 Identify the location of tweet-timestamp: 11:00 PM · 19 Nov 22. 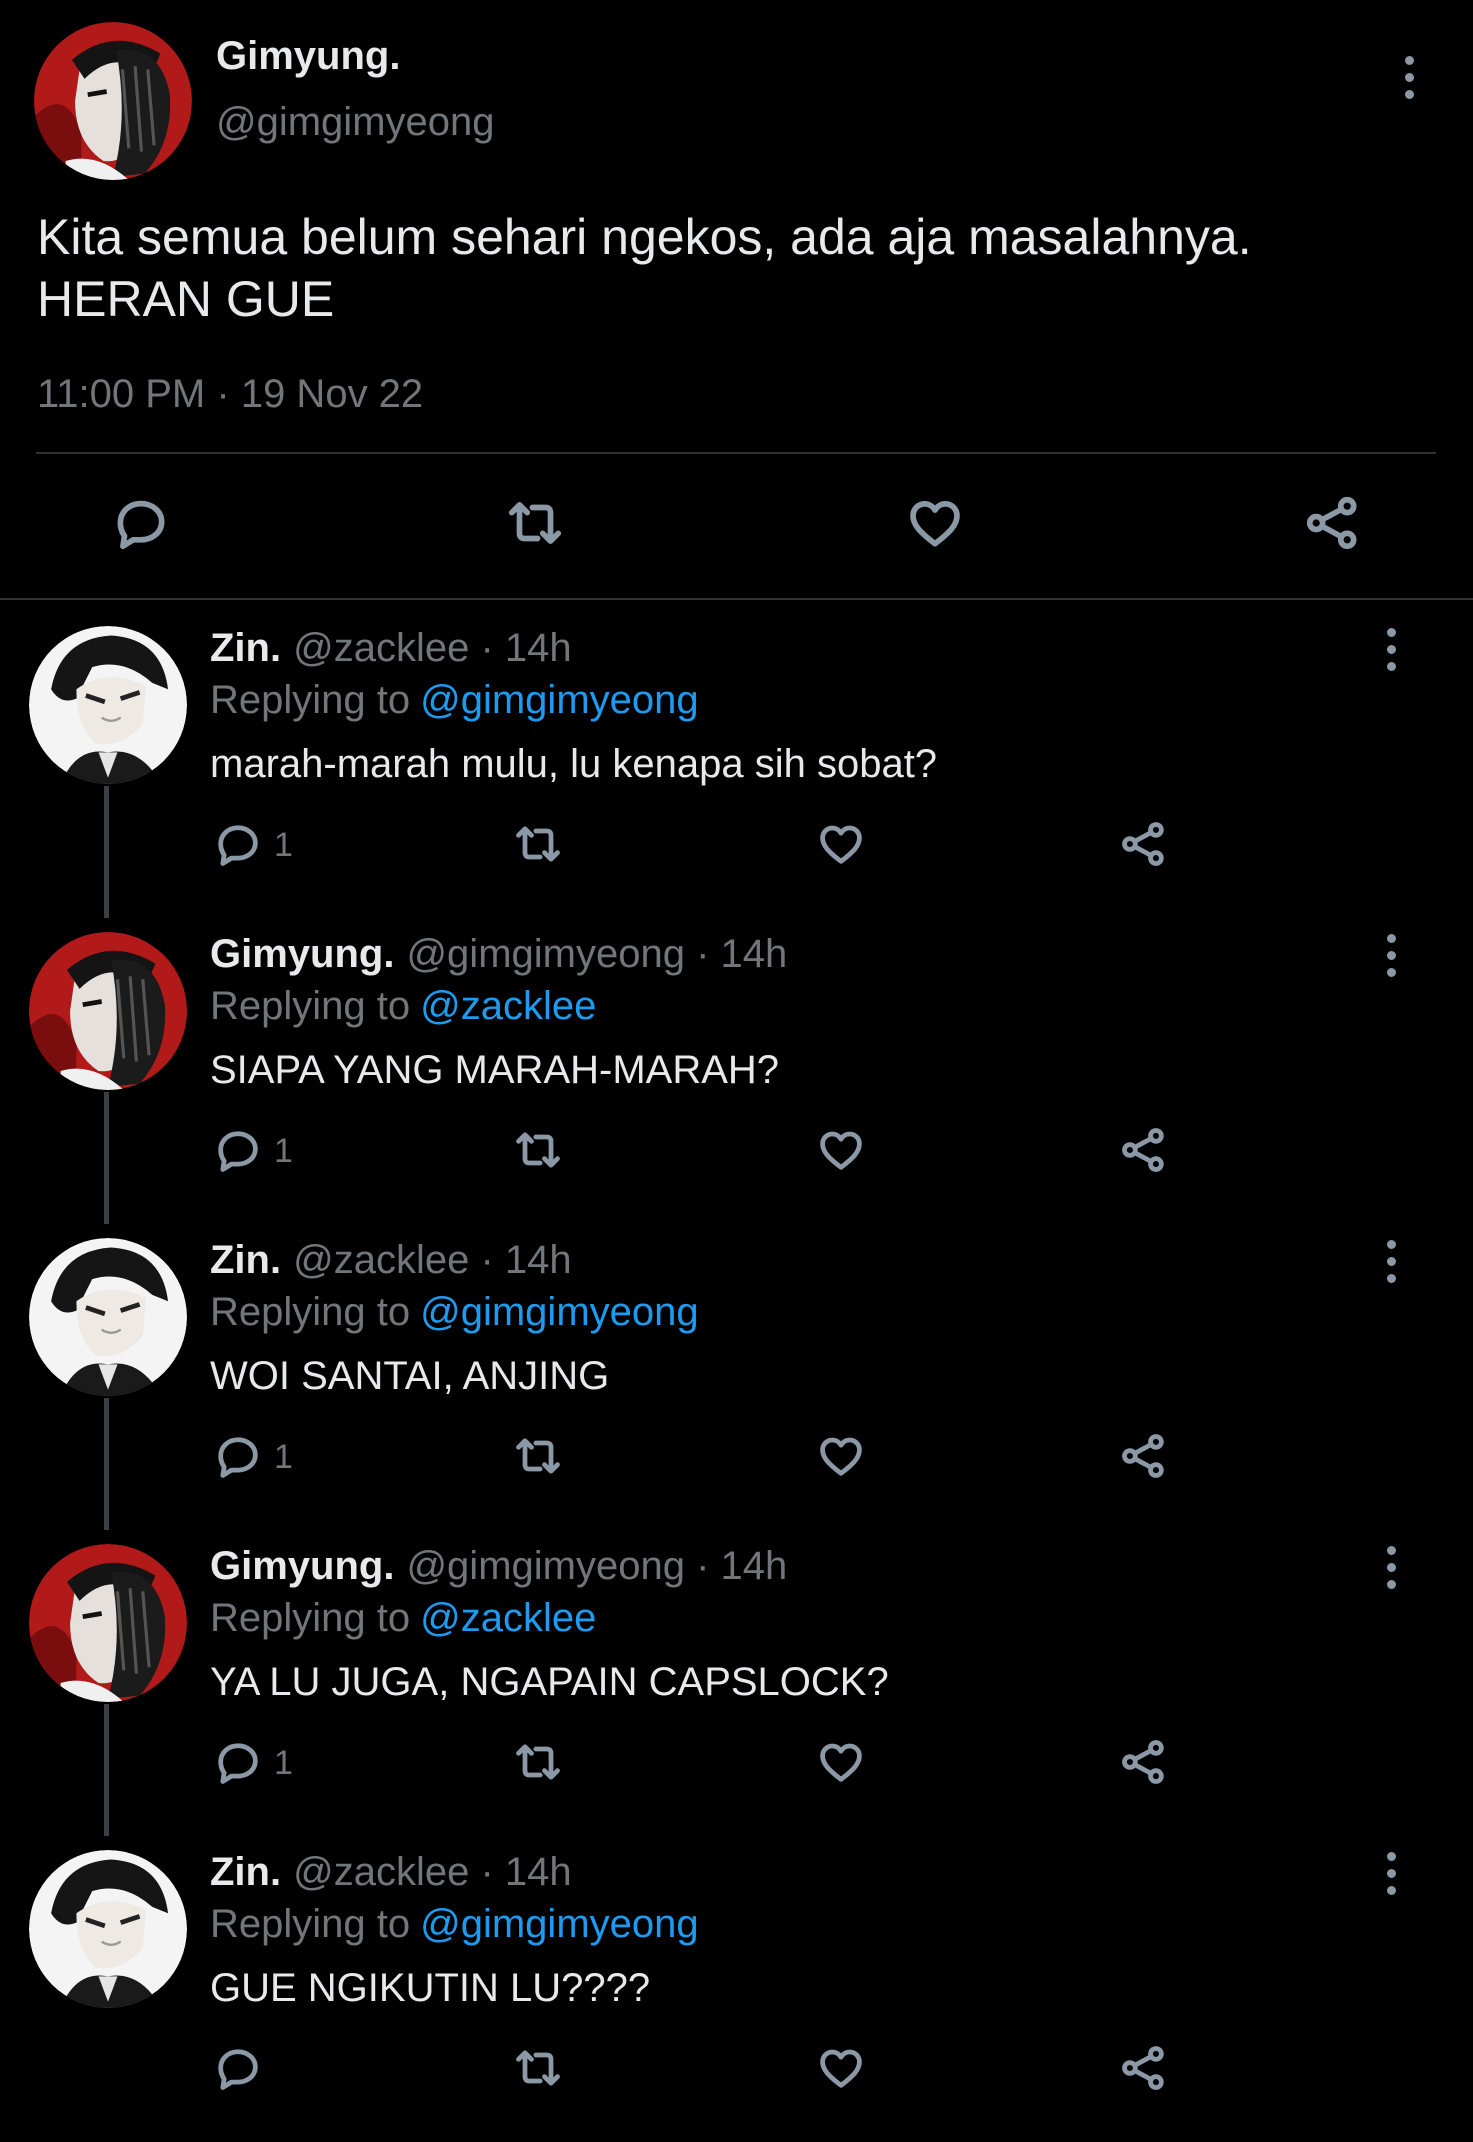
(230, 394).